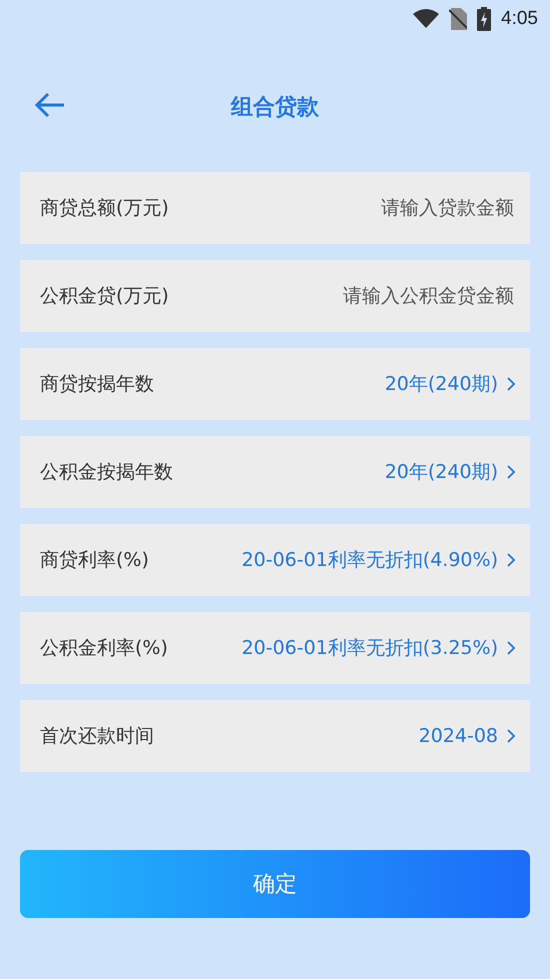  Describe the element at coordinates (366, 296) in the screenshot. I see `input-field: 请输入公积金贷金额` at that location.